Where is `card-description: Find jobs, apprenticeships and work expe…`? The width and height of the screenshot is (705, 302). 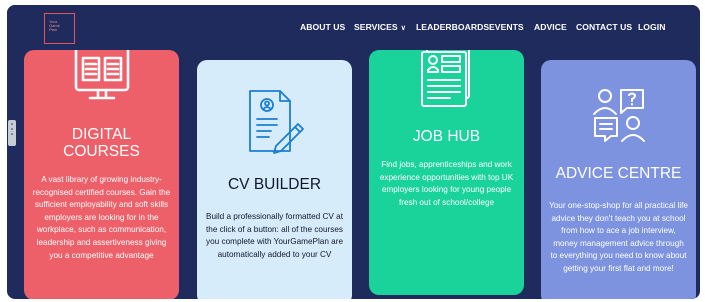
card-description: Find jobs, apprenticeships and work expe… is located at coordinates (446, 183).